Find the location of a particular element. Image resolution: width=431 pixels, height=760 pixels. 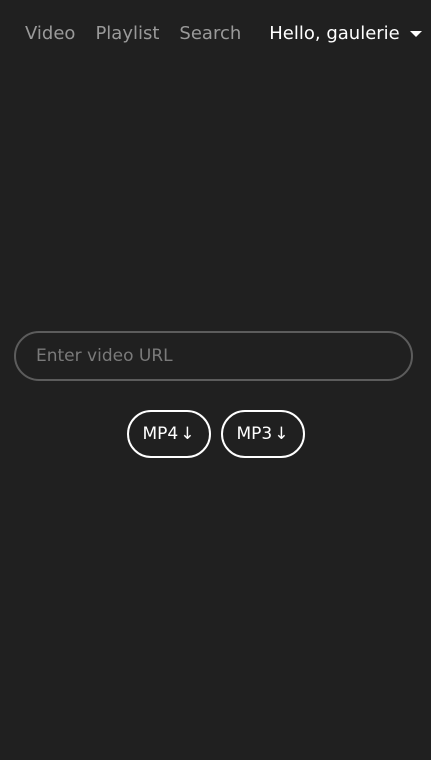

mp3-button-label: MP3 is located at coordinates (254, 434).